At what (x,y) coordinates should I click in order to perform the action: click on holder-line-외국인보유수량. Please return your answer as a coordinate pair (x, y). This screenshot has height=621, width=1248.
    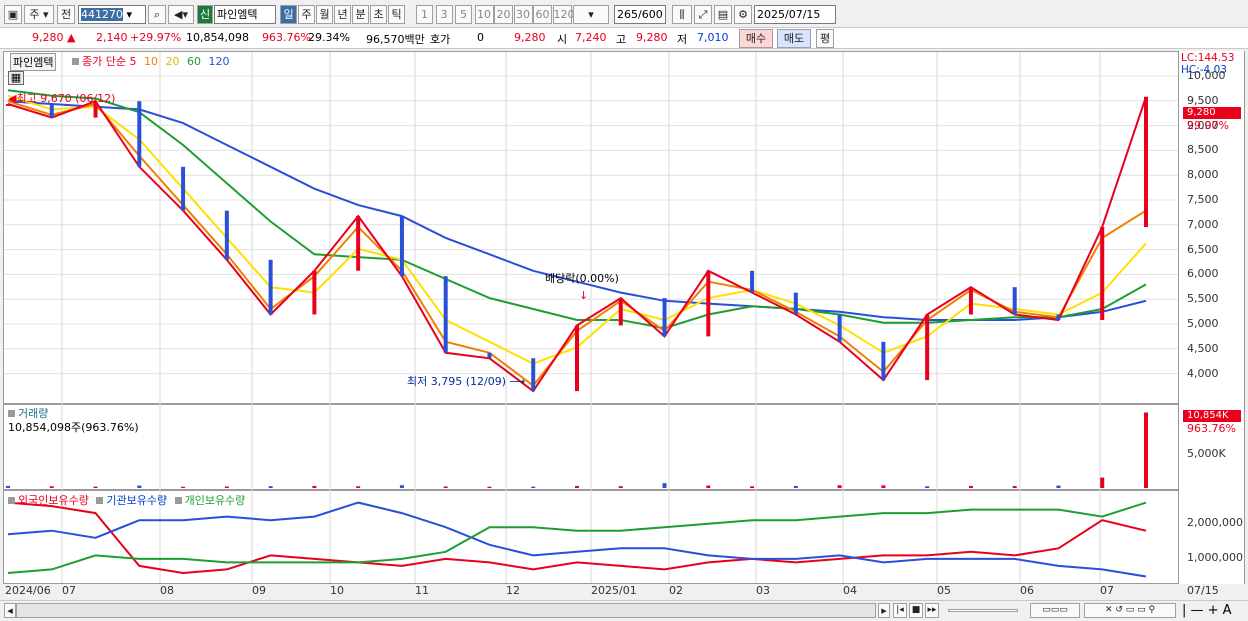
    Looking at the image, I should click on (577, 538).